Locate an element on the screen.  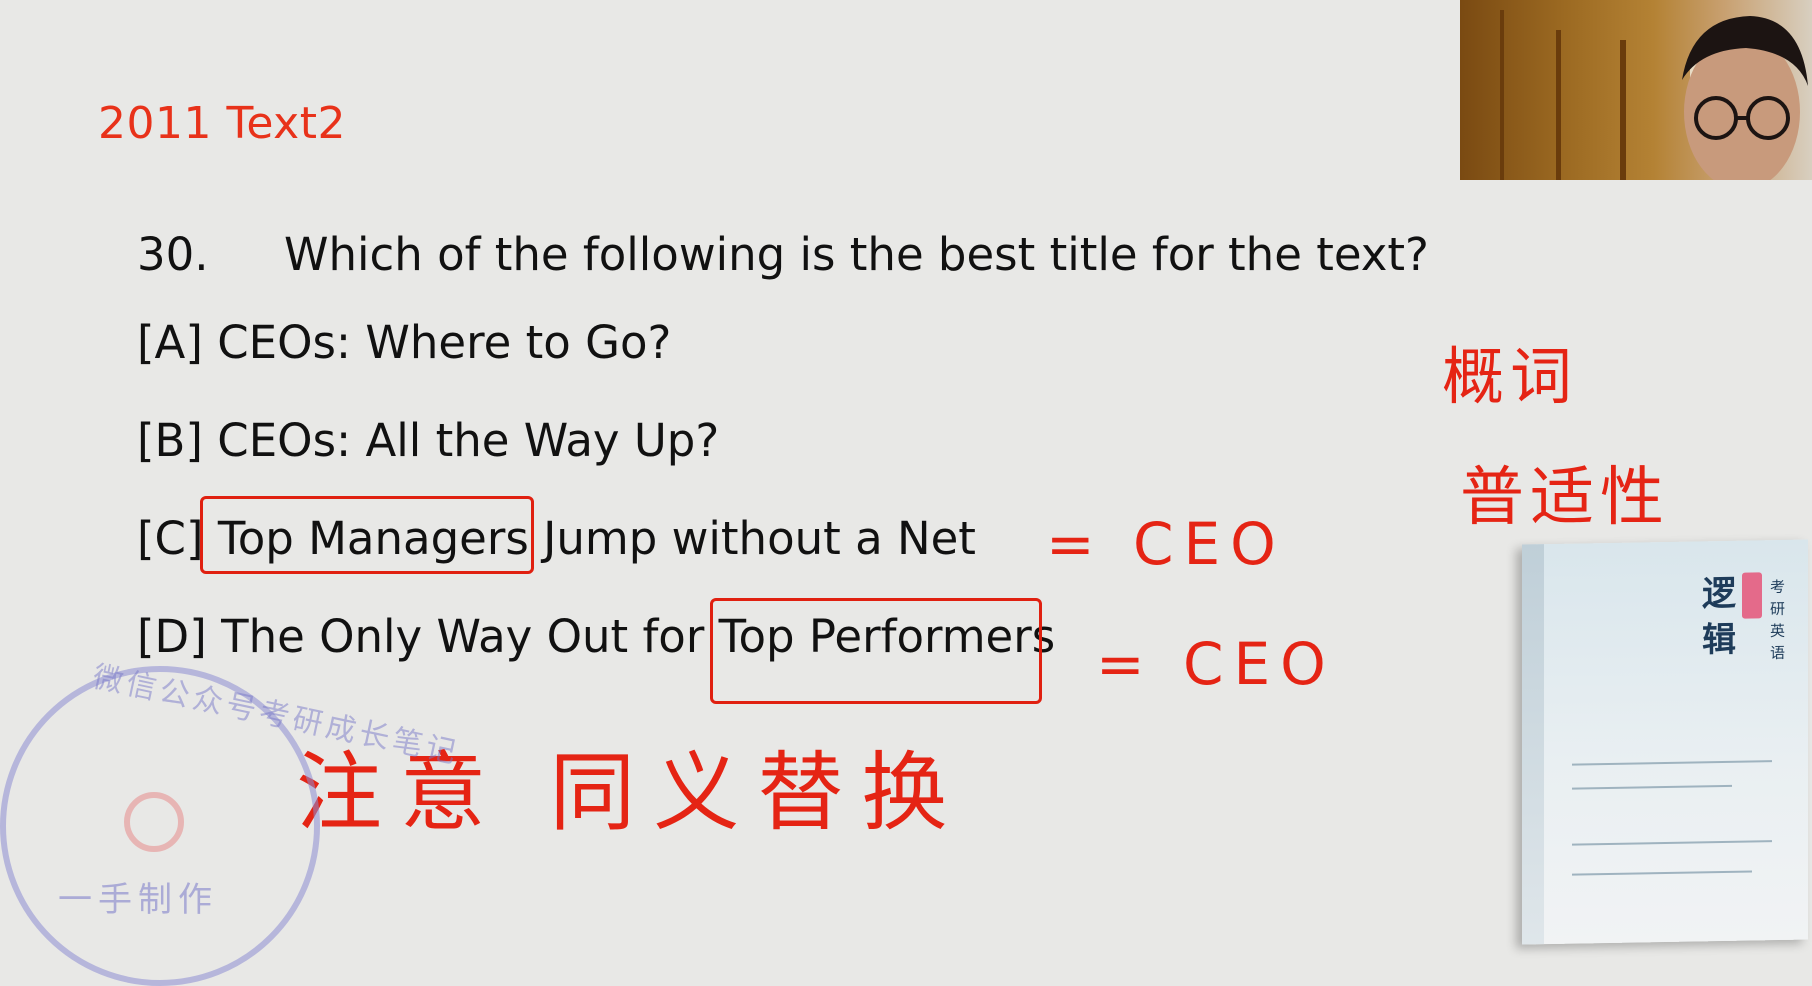
option-a: [A] CEOs: Where to Go? is located at coordinates (404, 342).